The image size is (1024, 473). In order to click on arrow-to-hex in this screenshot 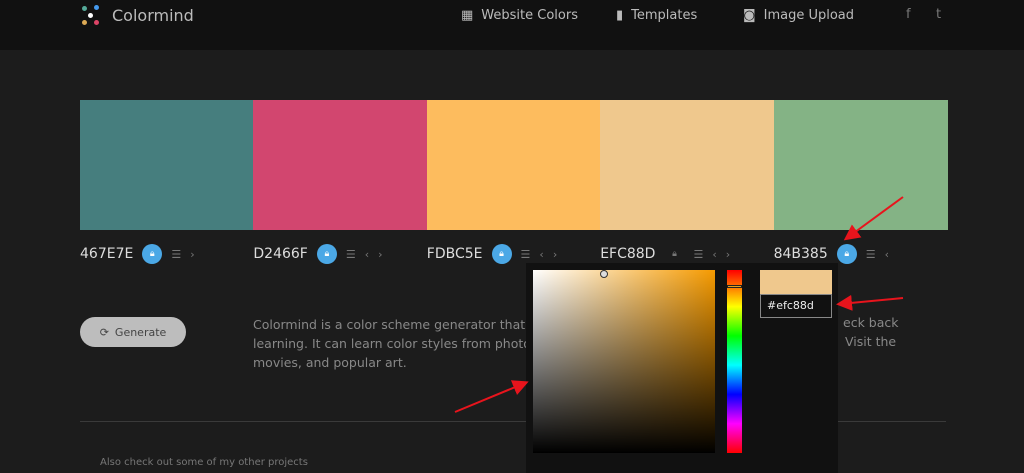, I will do `click(870, 302)`.